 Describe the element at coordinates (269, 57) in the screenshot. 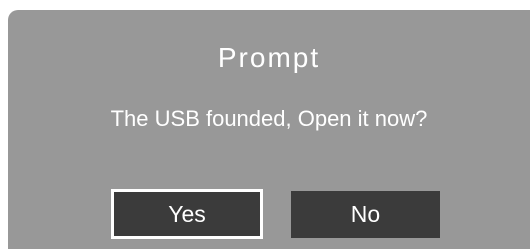

I see `dialog-title: Prompt` at that location.